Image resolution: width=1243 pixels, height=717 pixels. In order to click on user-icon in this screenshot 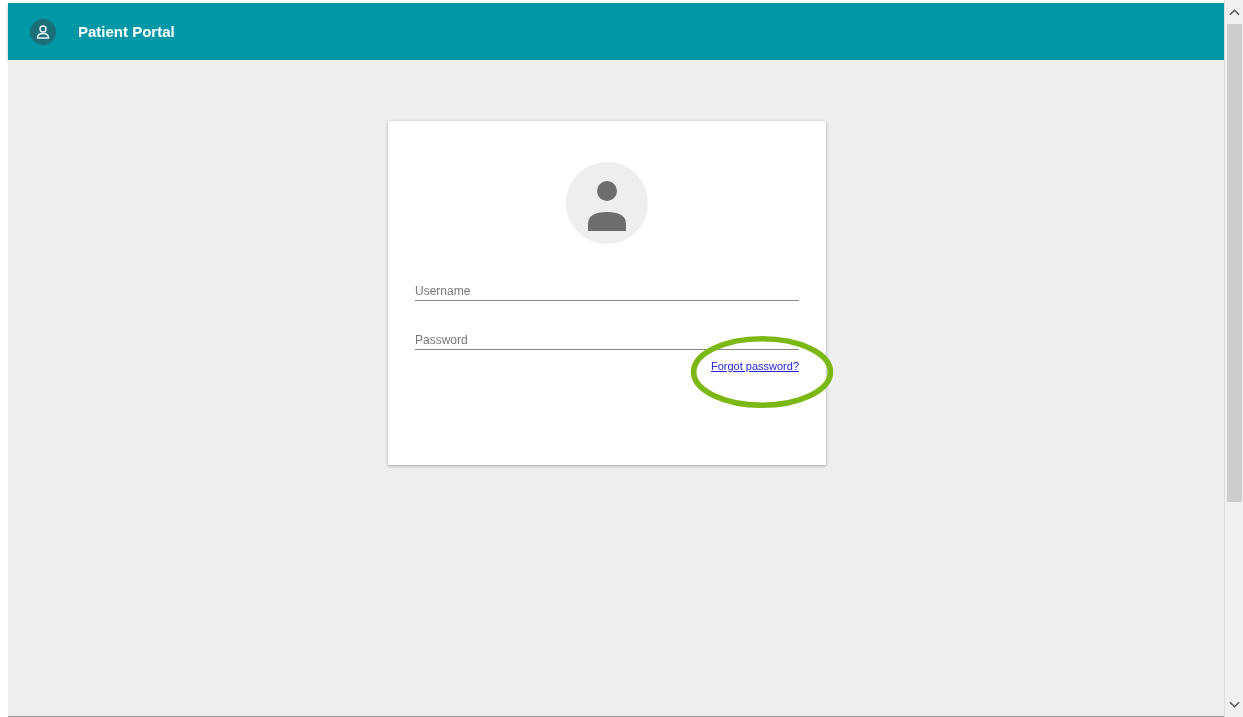, I will do `click(43, 31)`.